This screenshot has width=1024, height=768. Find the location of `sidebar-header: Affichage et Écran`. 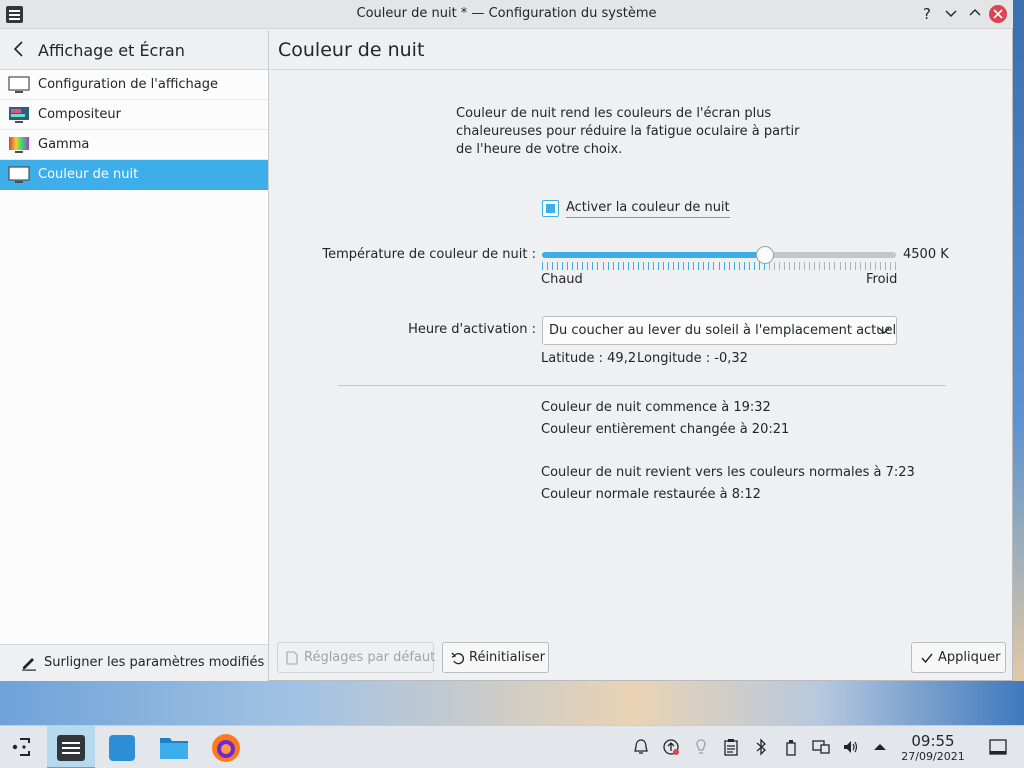

sidebar-header: Affichage et Écran is located at coordinates (134, 50).